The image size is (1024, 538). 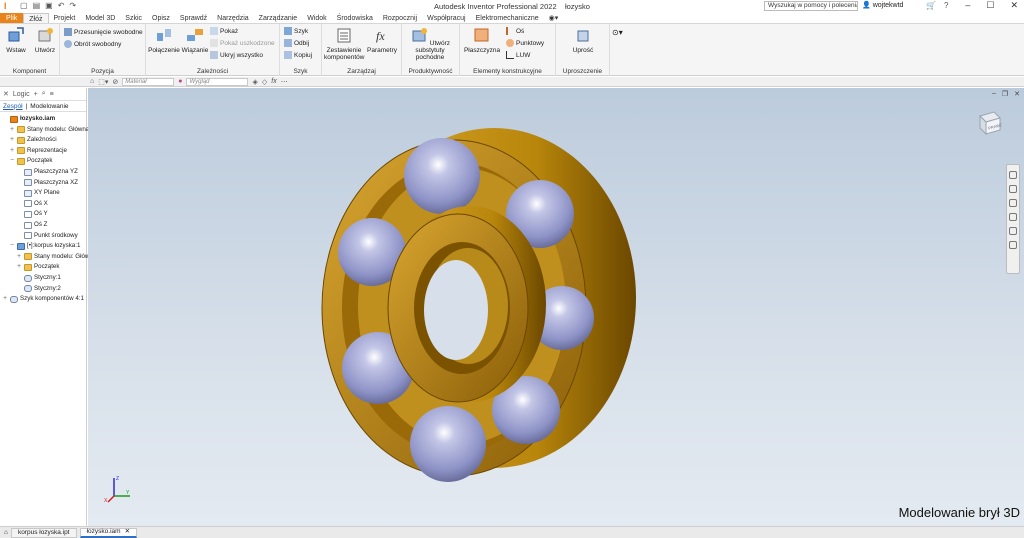 What do you see at coordinates (525, 43) in the screenshot?
I see `punktowy-button: Punktowy` at bounding box center [525, 43].